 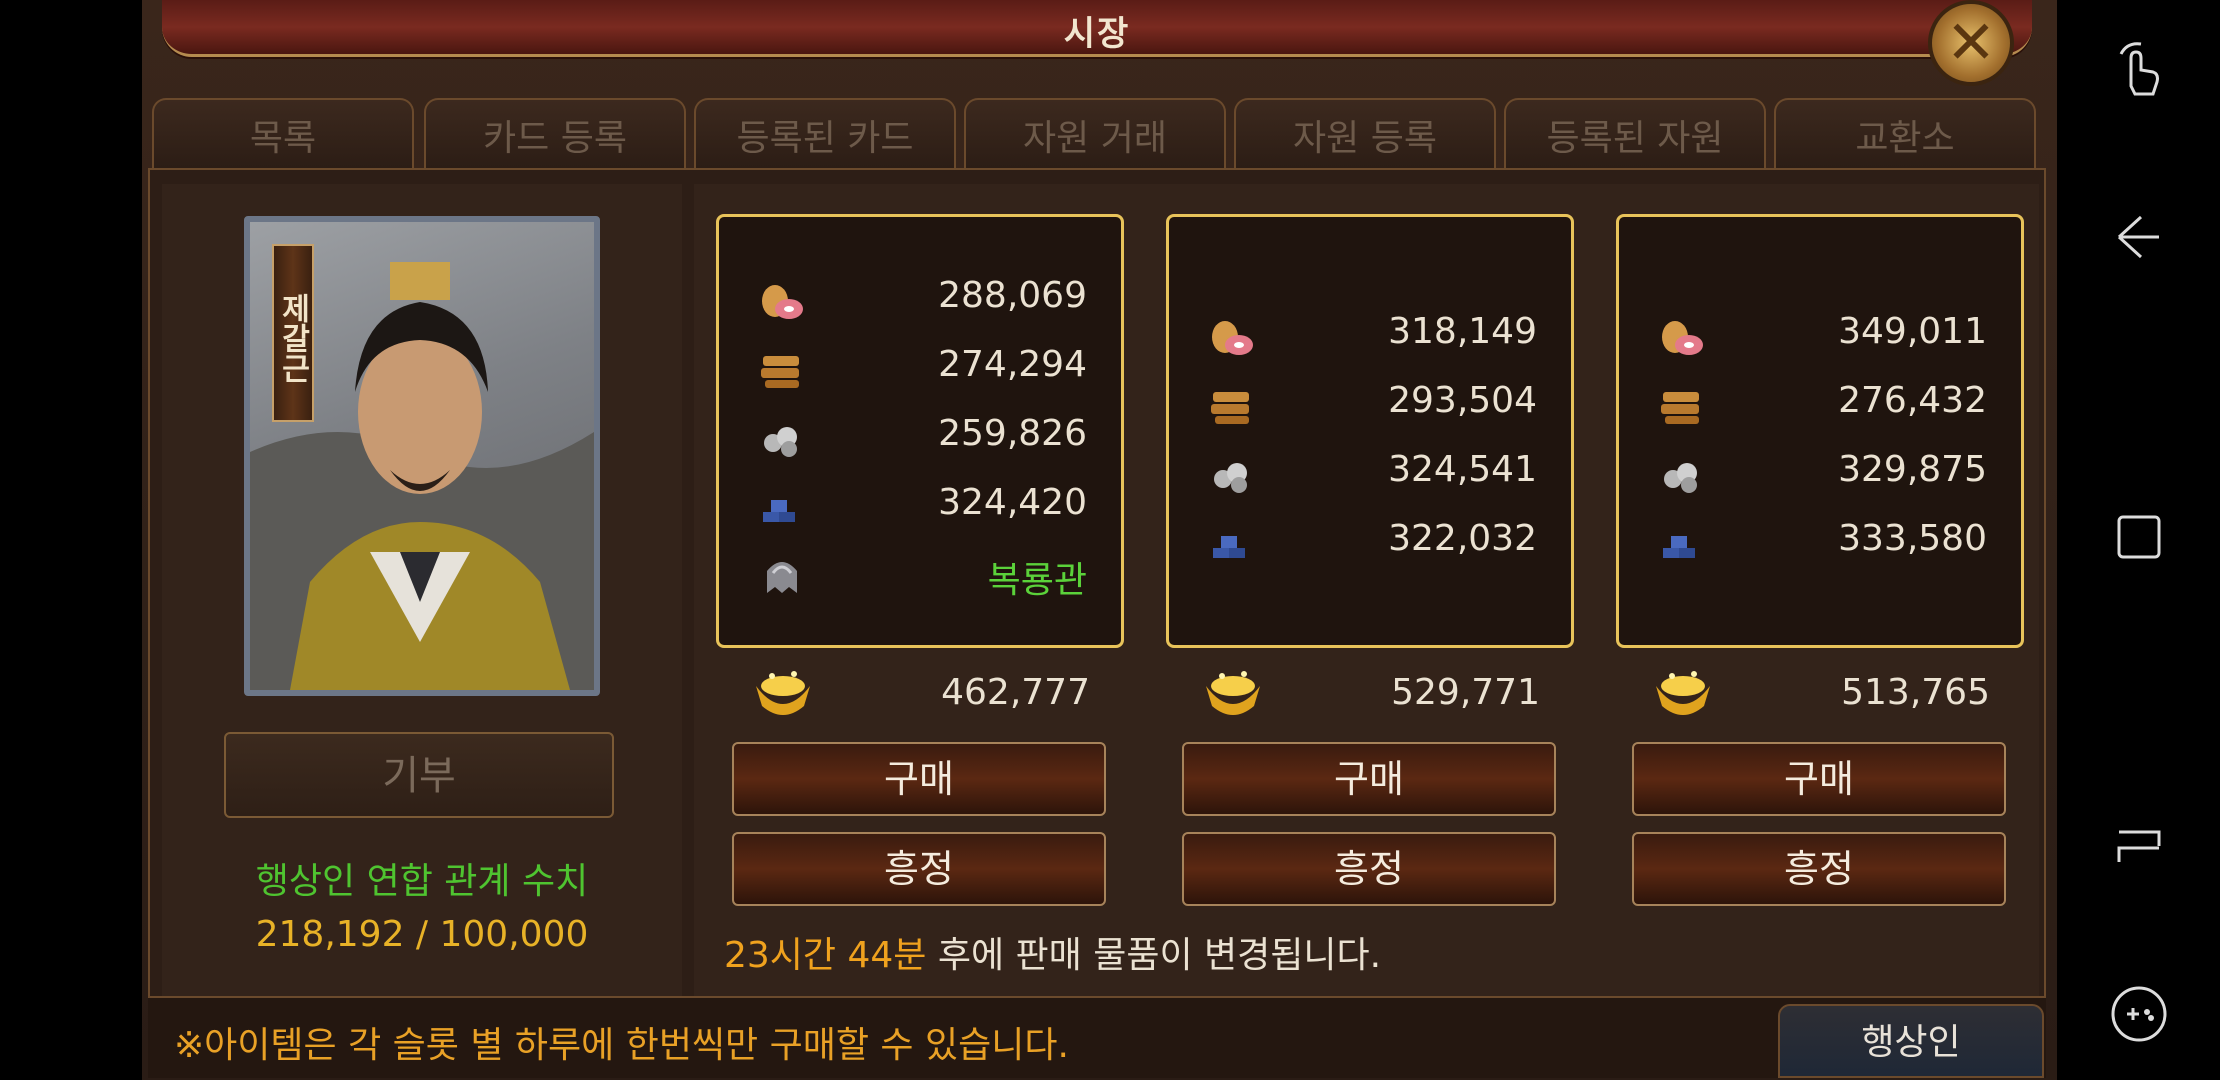 I want to click on gold-price: 513,765, so click(x=1915, y=692).